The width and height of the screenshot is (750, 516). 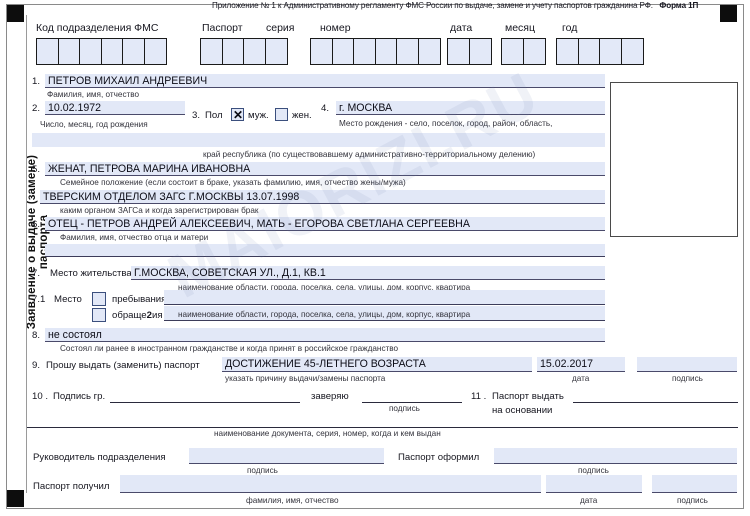 What do you see at coordinates (330, 396) in the screenshot?
I see `field-10-certify-label: заверяю` at bounding box center [330, 396].